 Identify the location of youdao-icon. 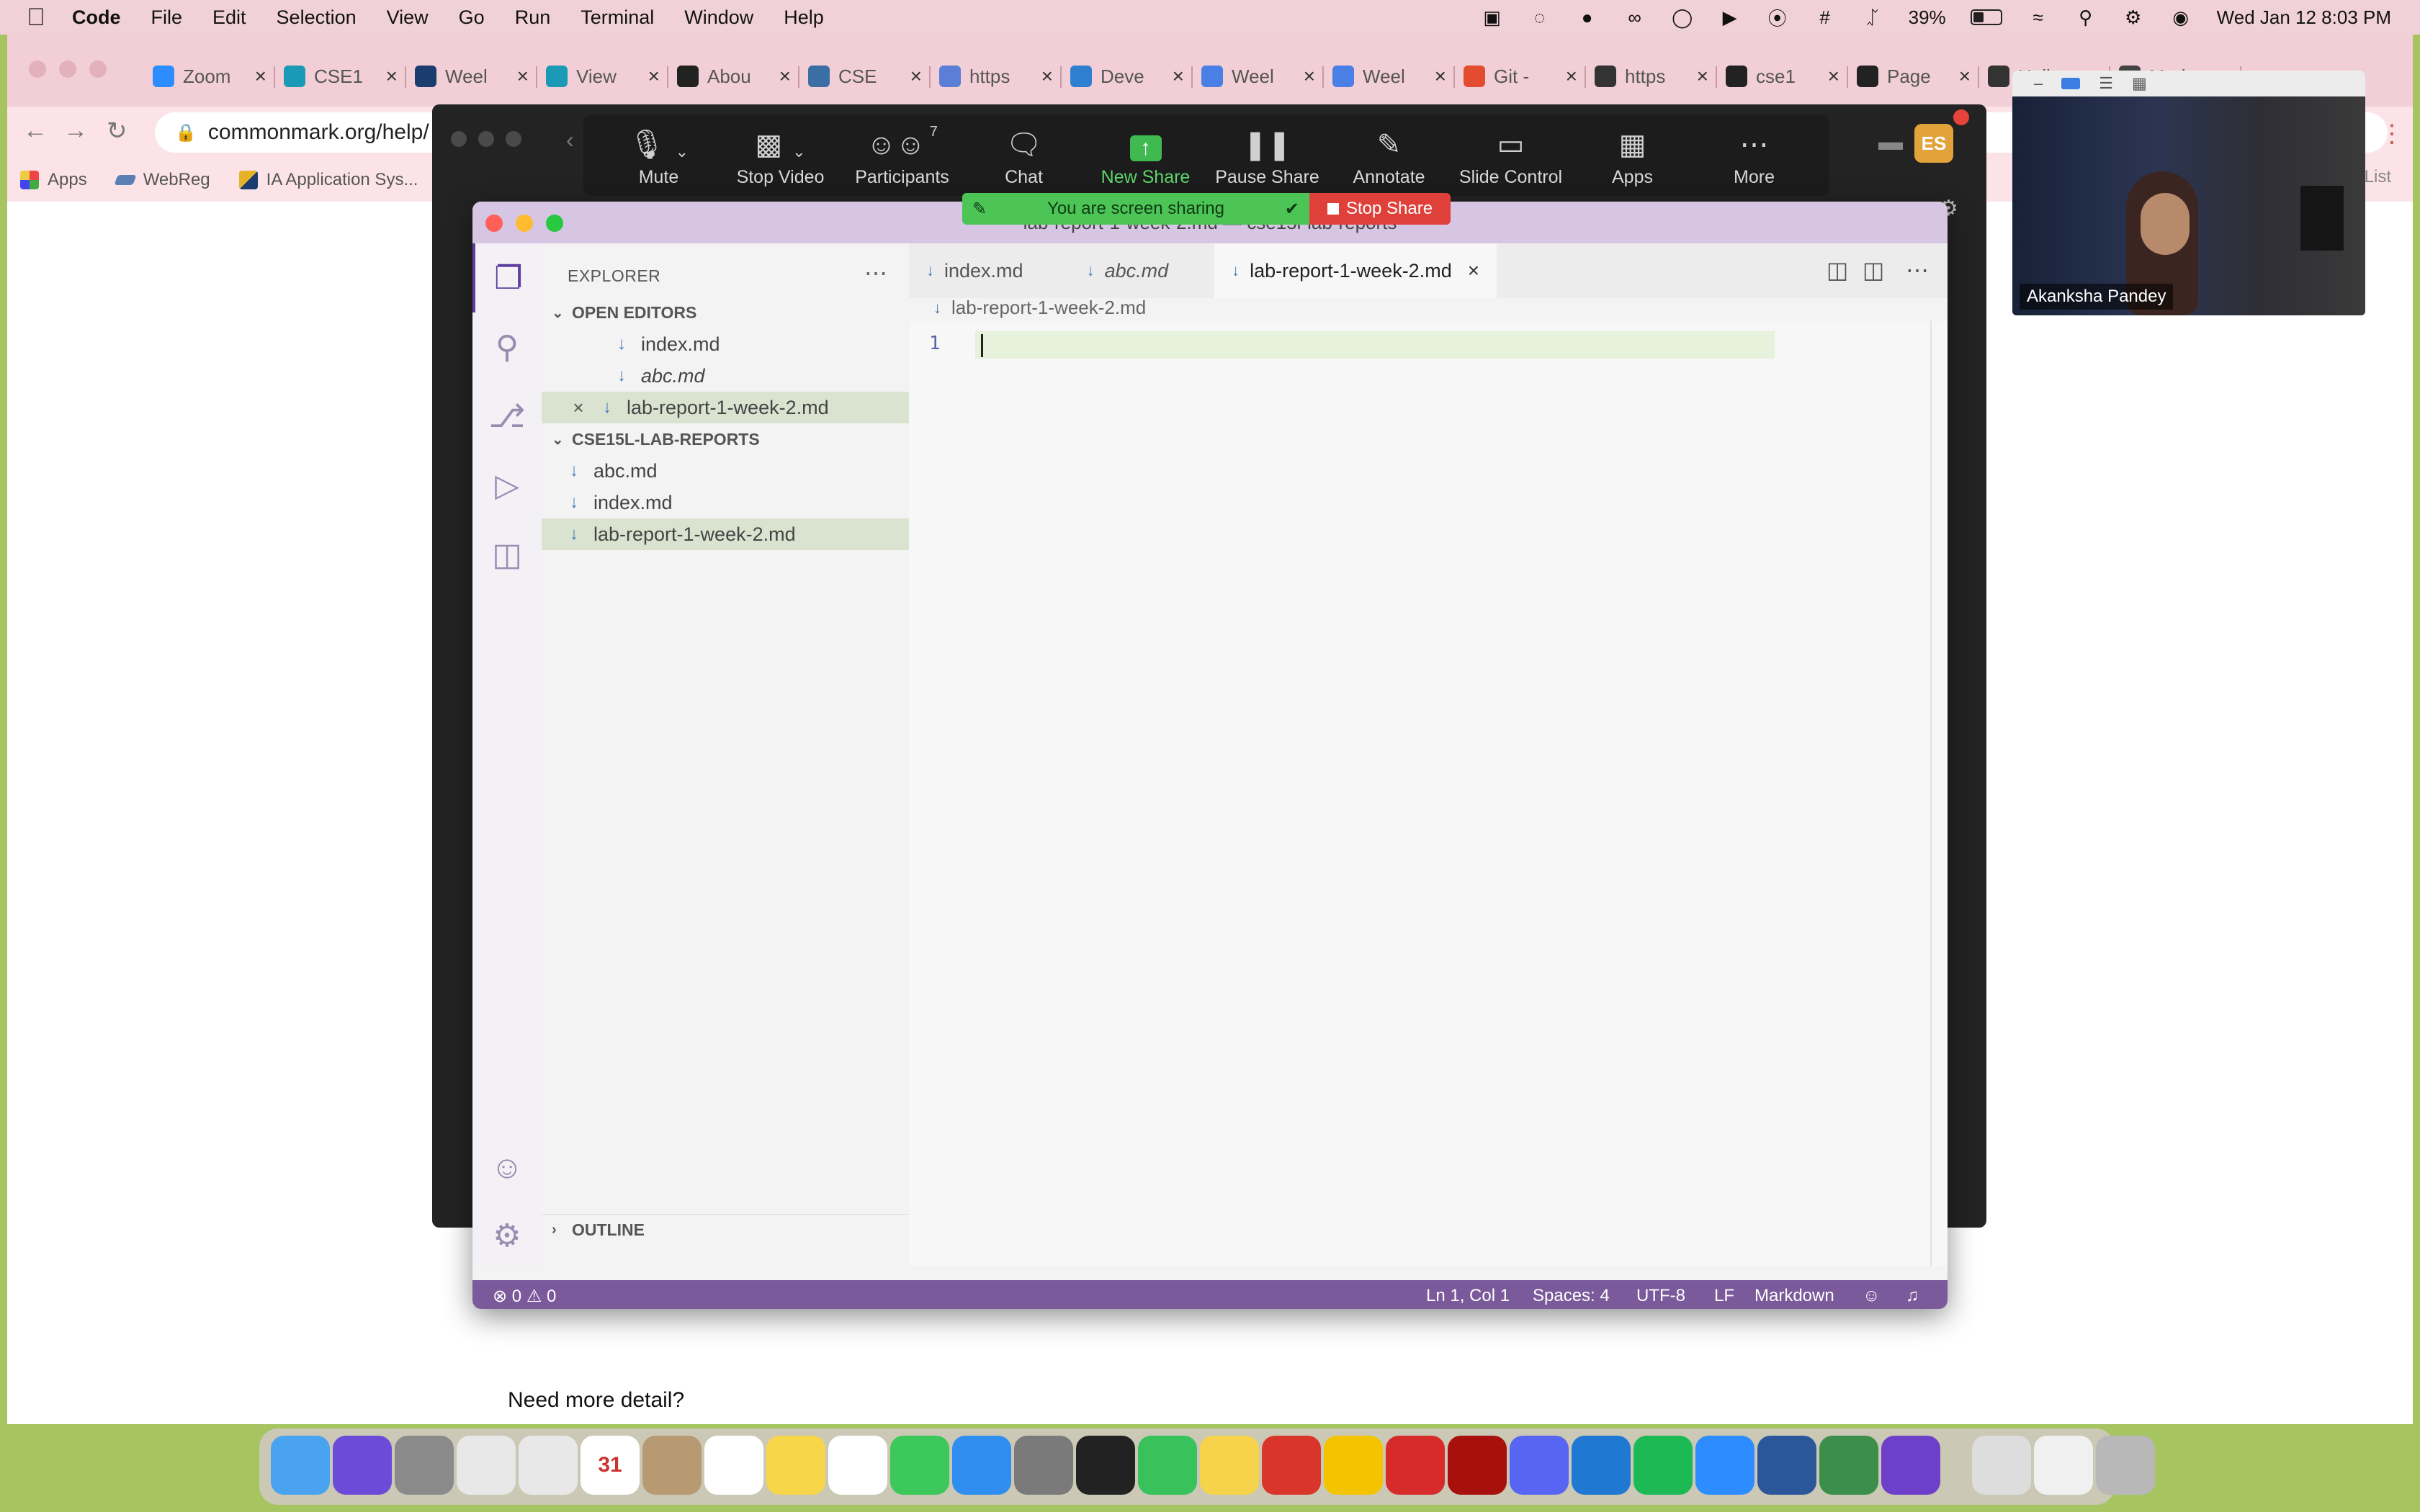
(1415, 1465).